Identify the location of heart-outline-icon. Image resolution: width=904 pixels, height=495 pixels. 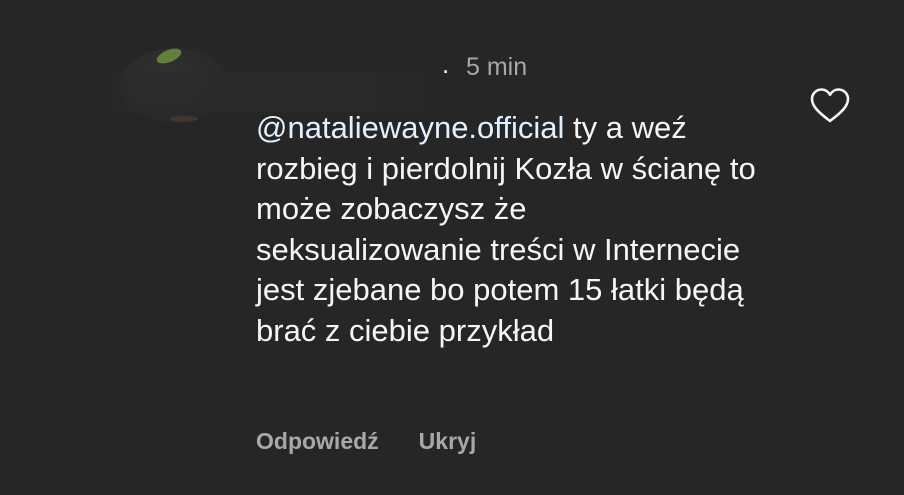
(830, 105).